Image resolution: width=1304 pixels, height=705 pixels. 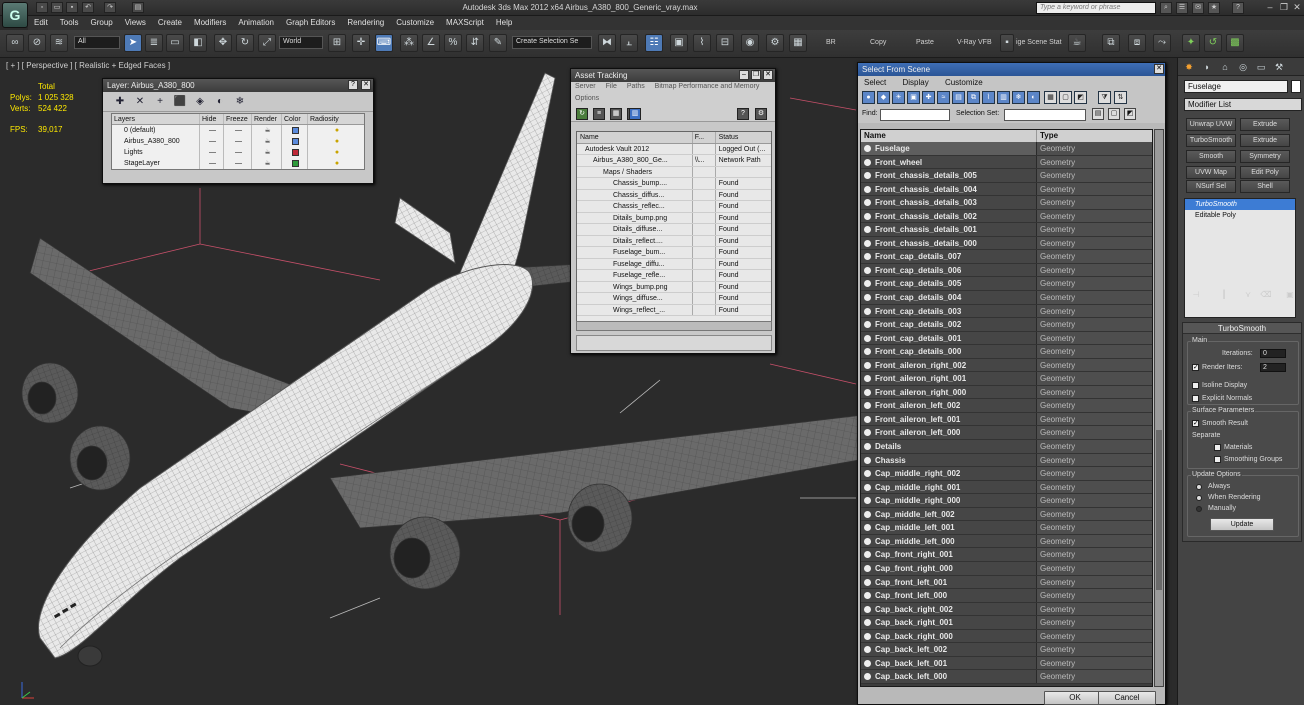 What do you see at coordinates (498, 43) in the screenshot?
I see `edit-named-selection-icon: ✎` at bounding box center [498, 43].